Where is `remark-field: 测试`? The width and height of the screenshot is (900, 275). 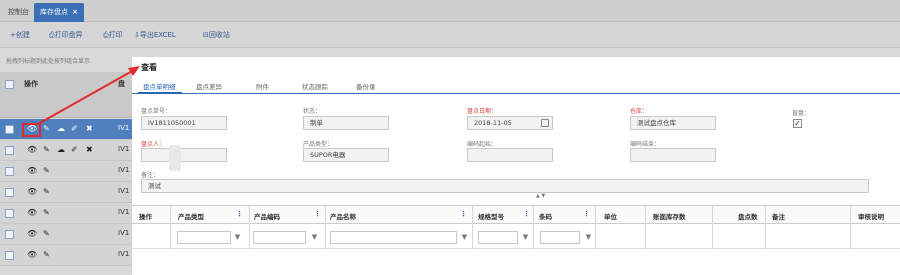
remark-field: 测试 is located at coordinates (505, 186).